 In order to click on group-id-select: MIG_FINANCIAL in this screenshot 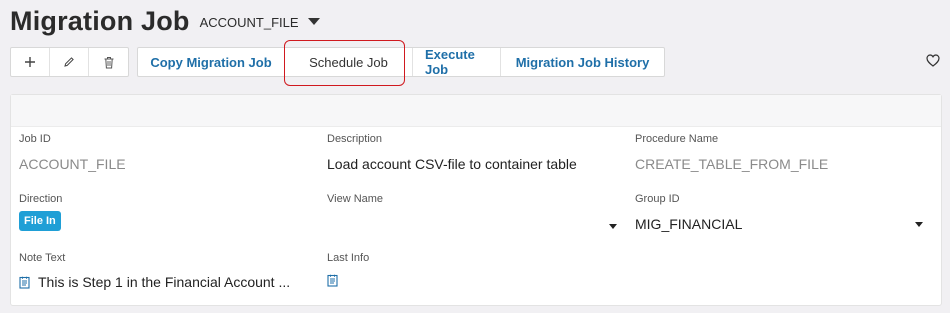, I will do `click(779, 224)`.